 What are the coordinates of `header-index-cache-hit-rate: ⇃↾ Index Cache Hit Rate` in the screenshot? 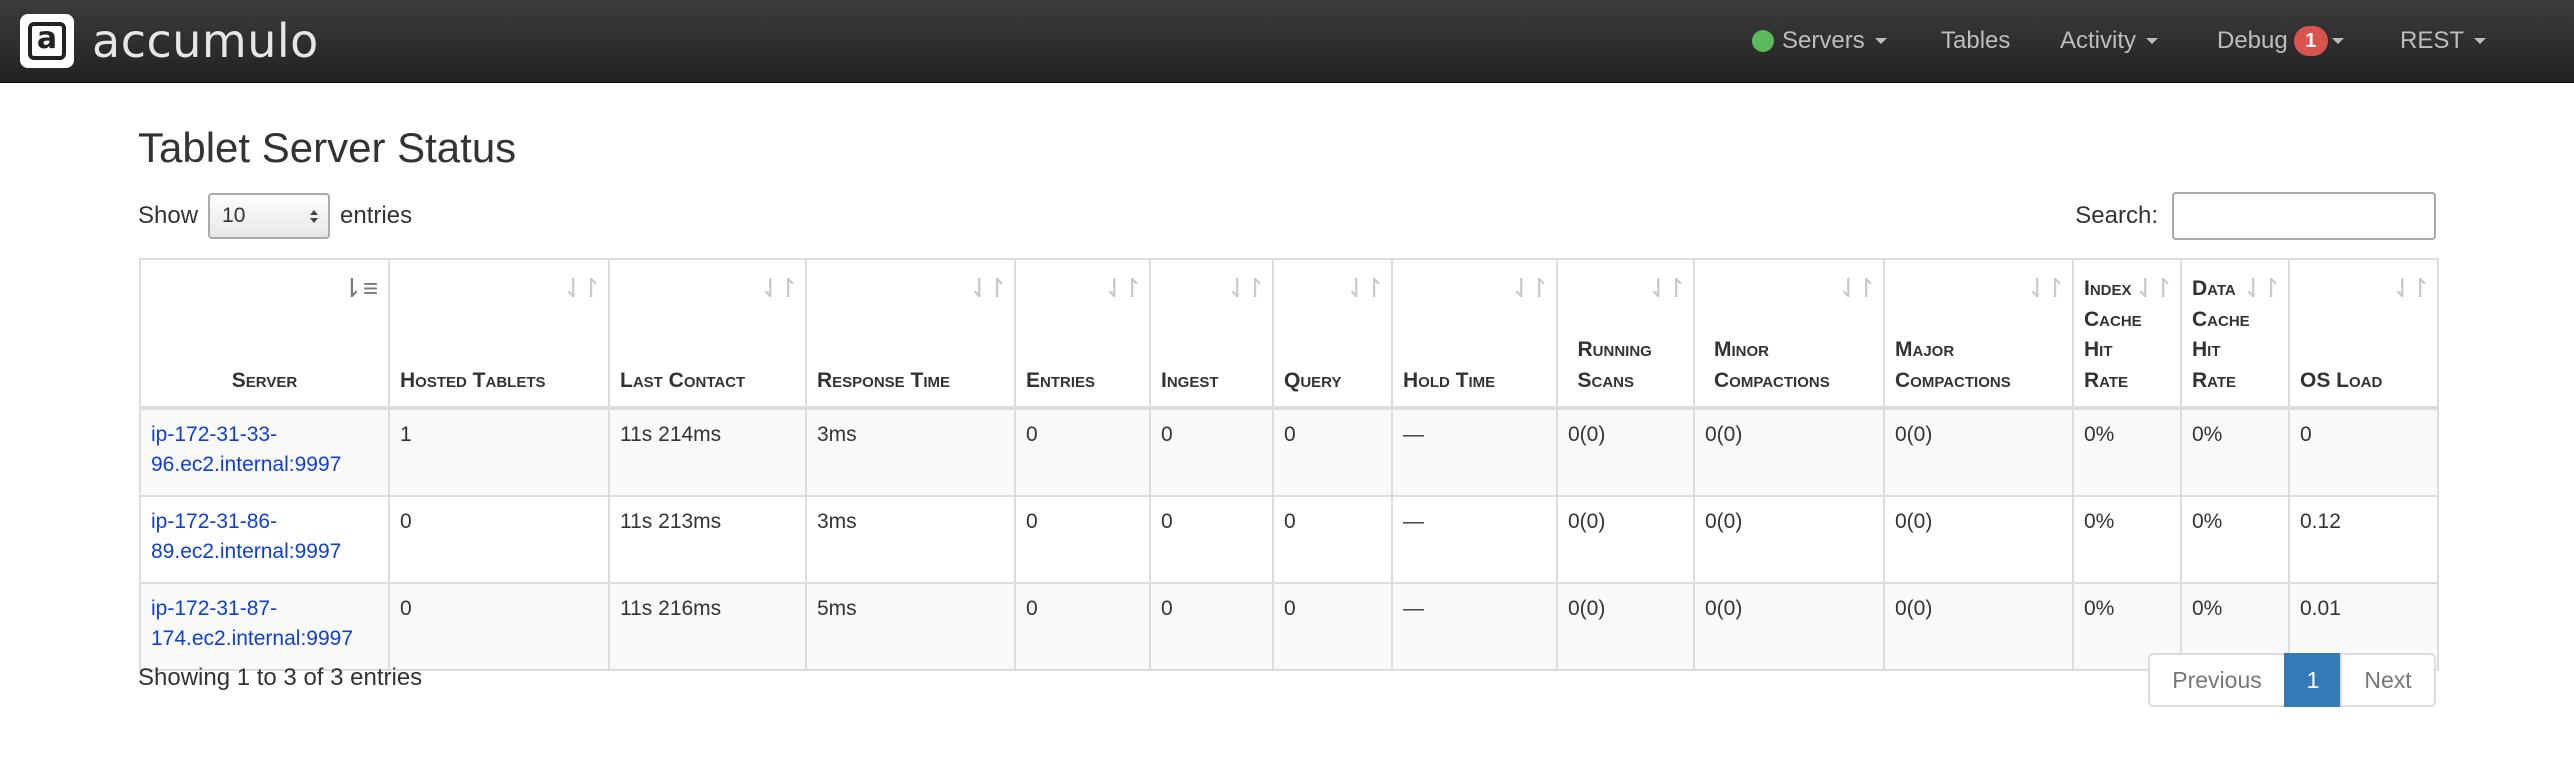 It's located at (2127, 334).